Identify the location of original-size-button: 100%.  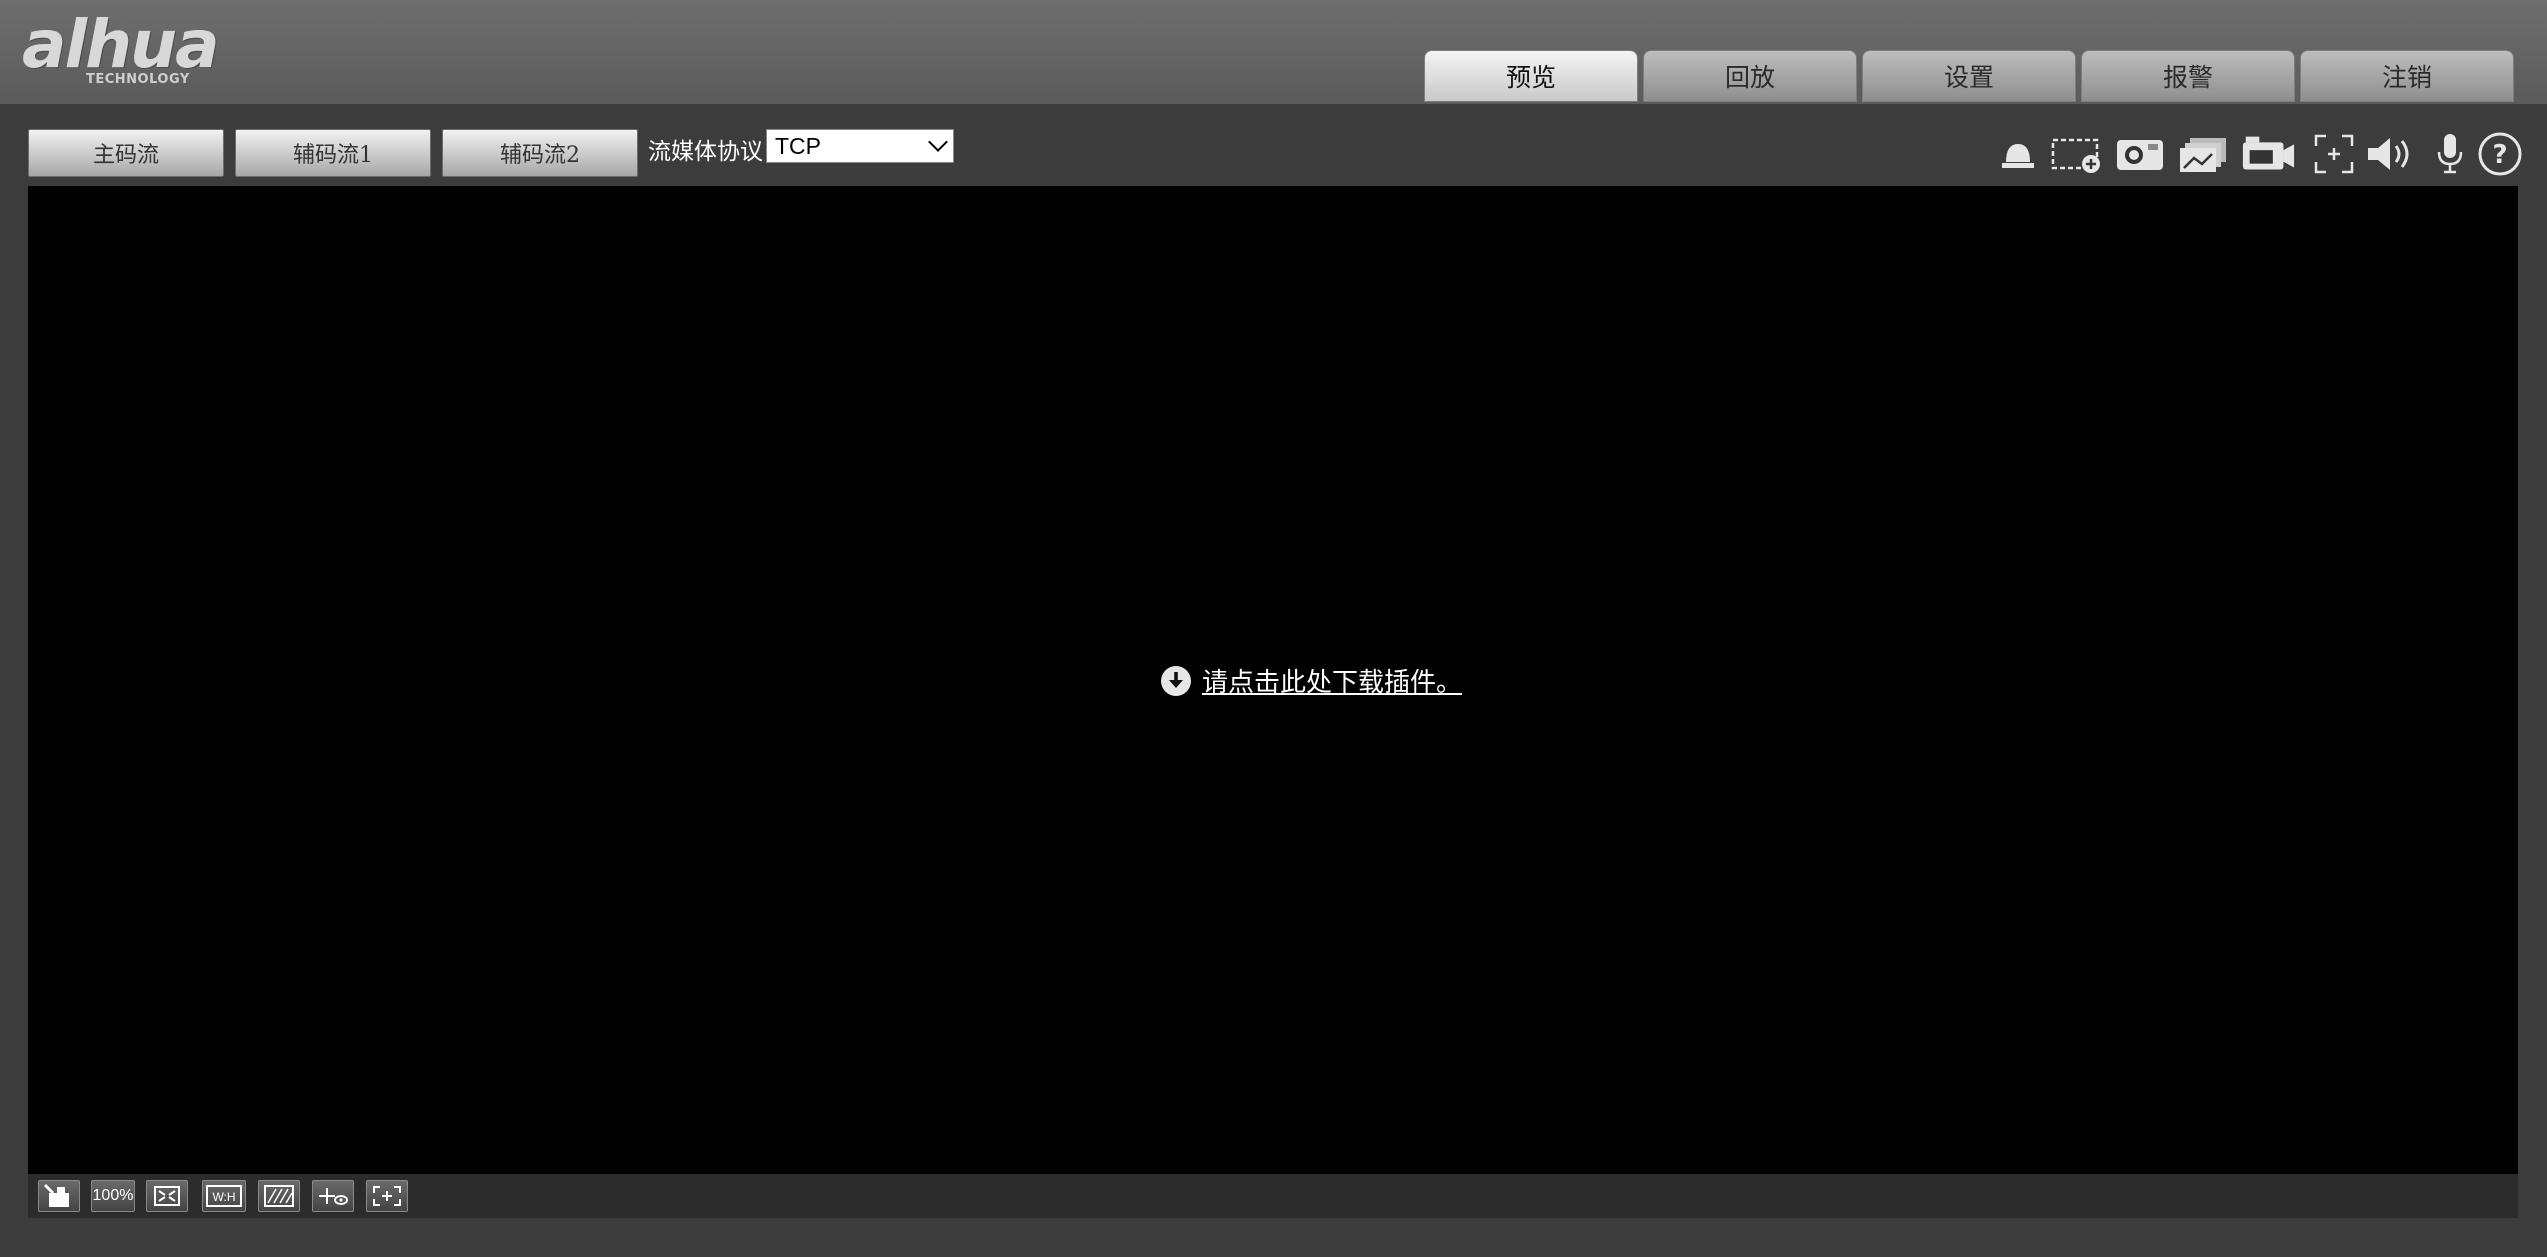
(113, 1196).